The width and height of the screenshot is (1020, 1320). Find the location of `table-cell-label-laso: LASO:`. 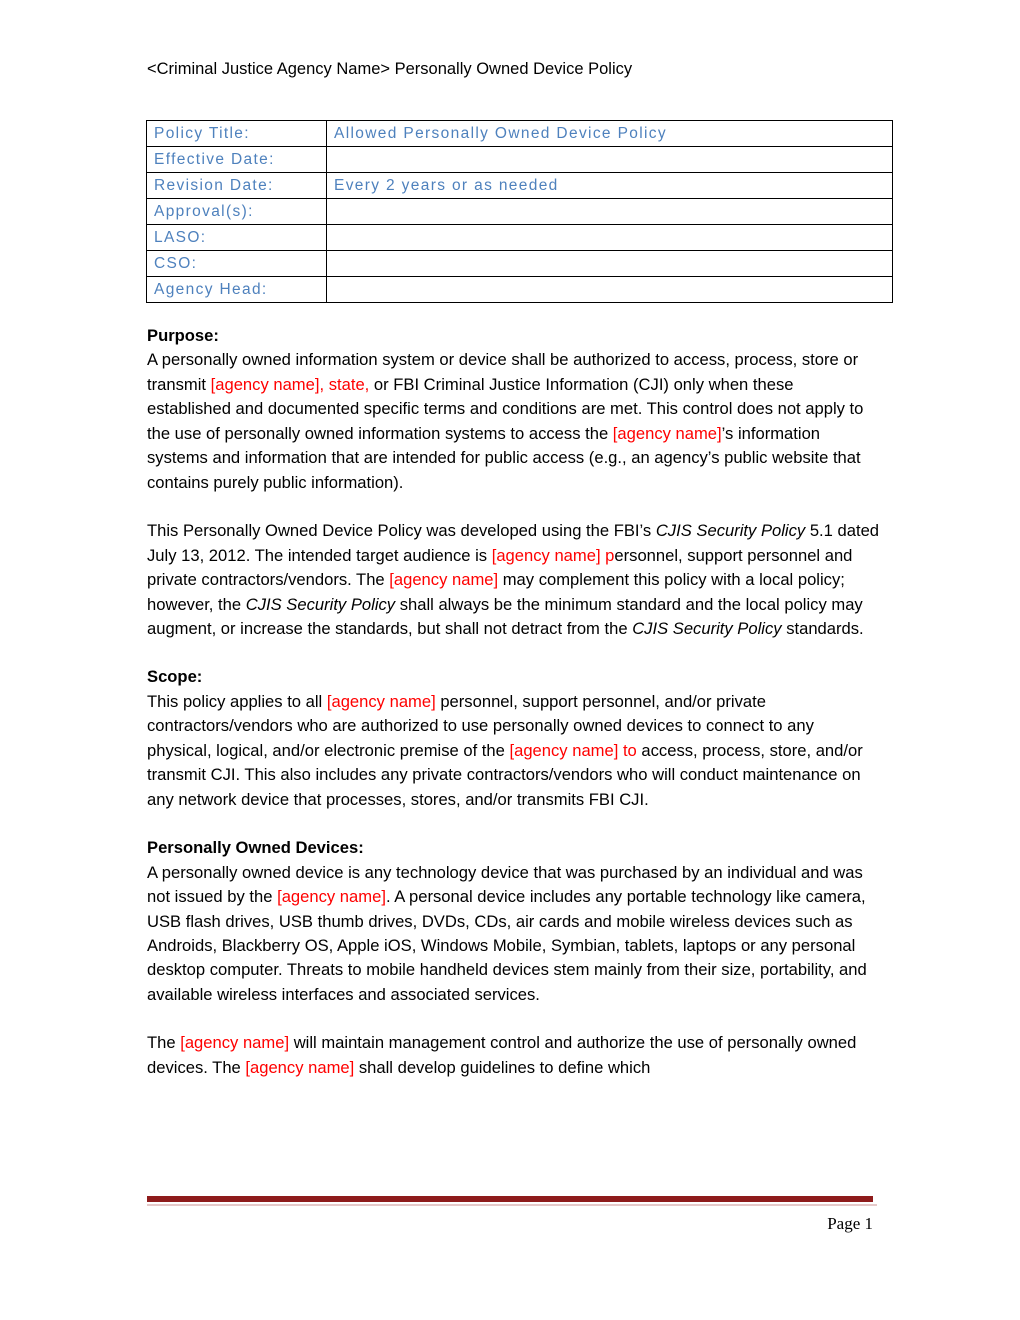

table-cell-label-laso: LASO: is located at coordinates (236, 237).